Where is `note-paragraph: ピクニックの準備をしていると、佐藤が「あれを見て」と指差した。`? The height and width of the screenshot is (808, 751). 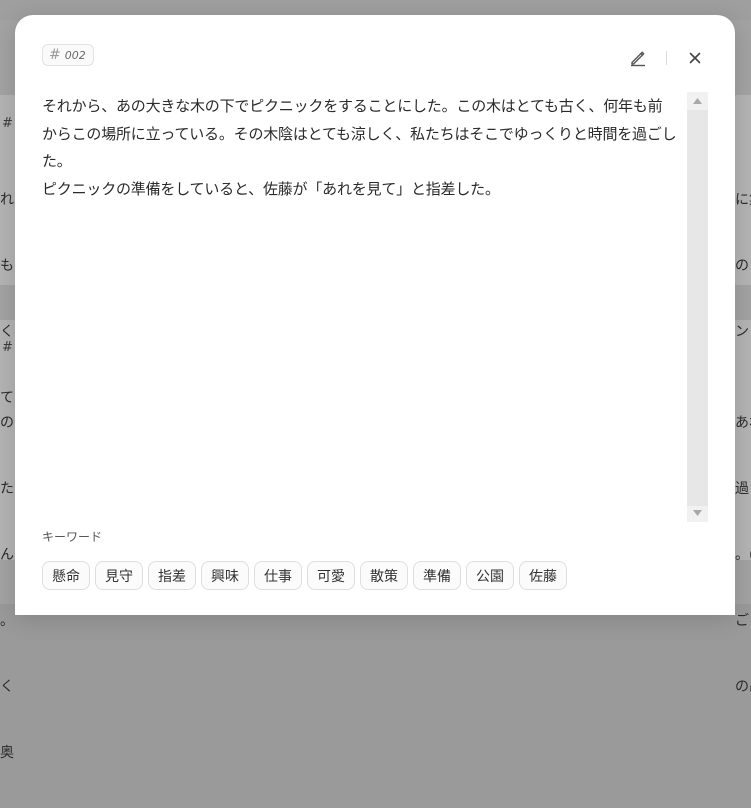
note-paragraph: ピクニックの準備をしていると、佐藤が「あれを見て」と指差した。 is located at coordinates (271, 188).